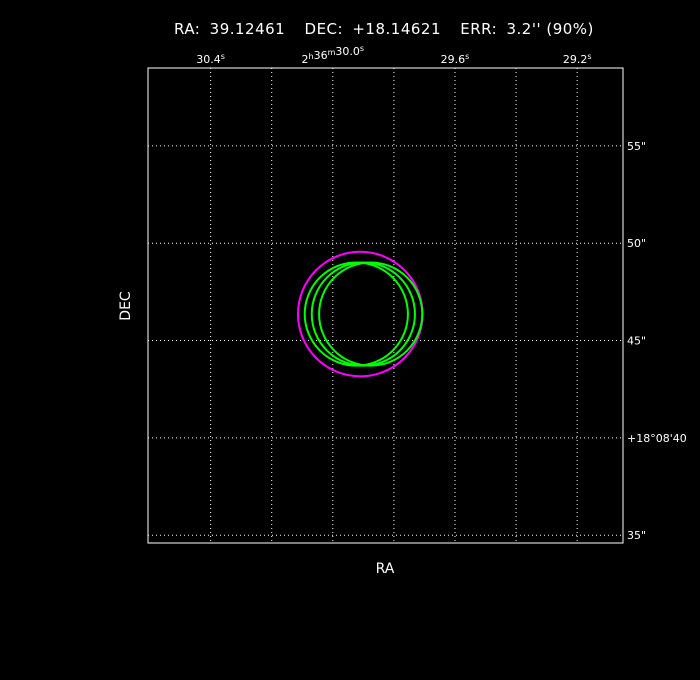 The image size is (700, 680). I want to click on ra-value: 39.12461, so click(248, 29).